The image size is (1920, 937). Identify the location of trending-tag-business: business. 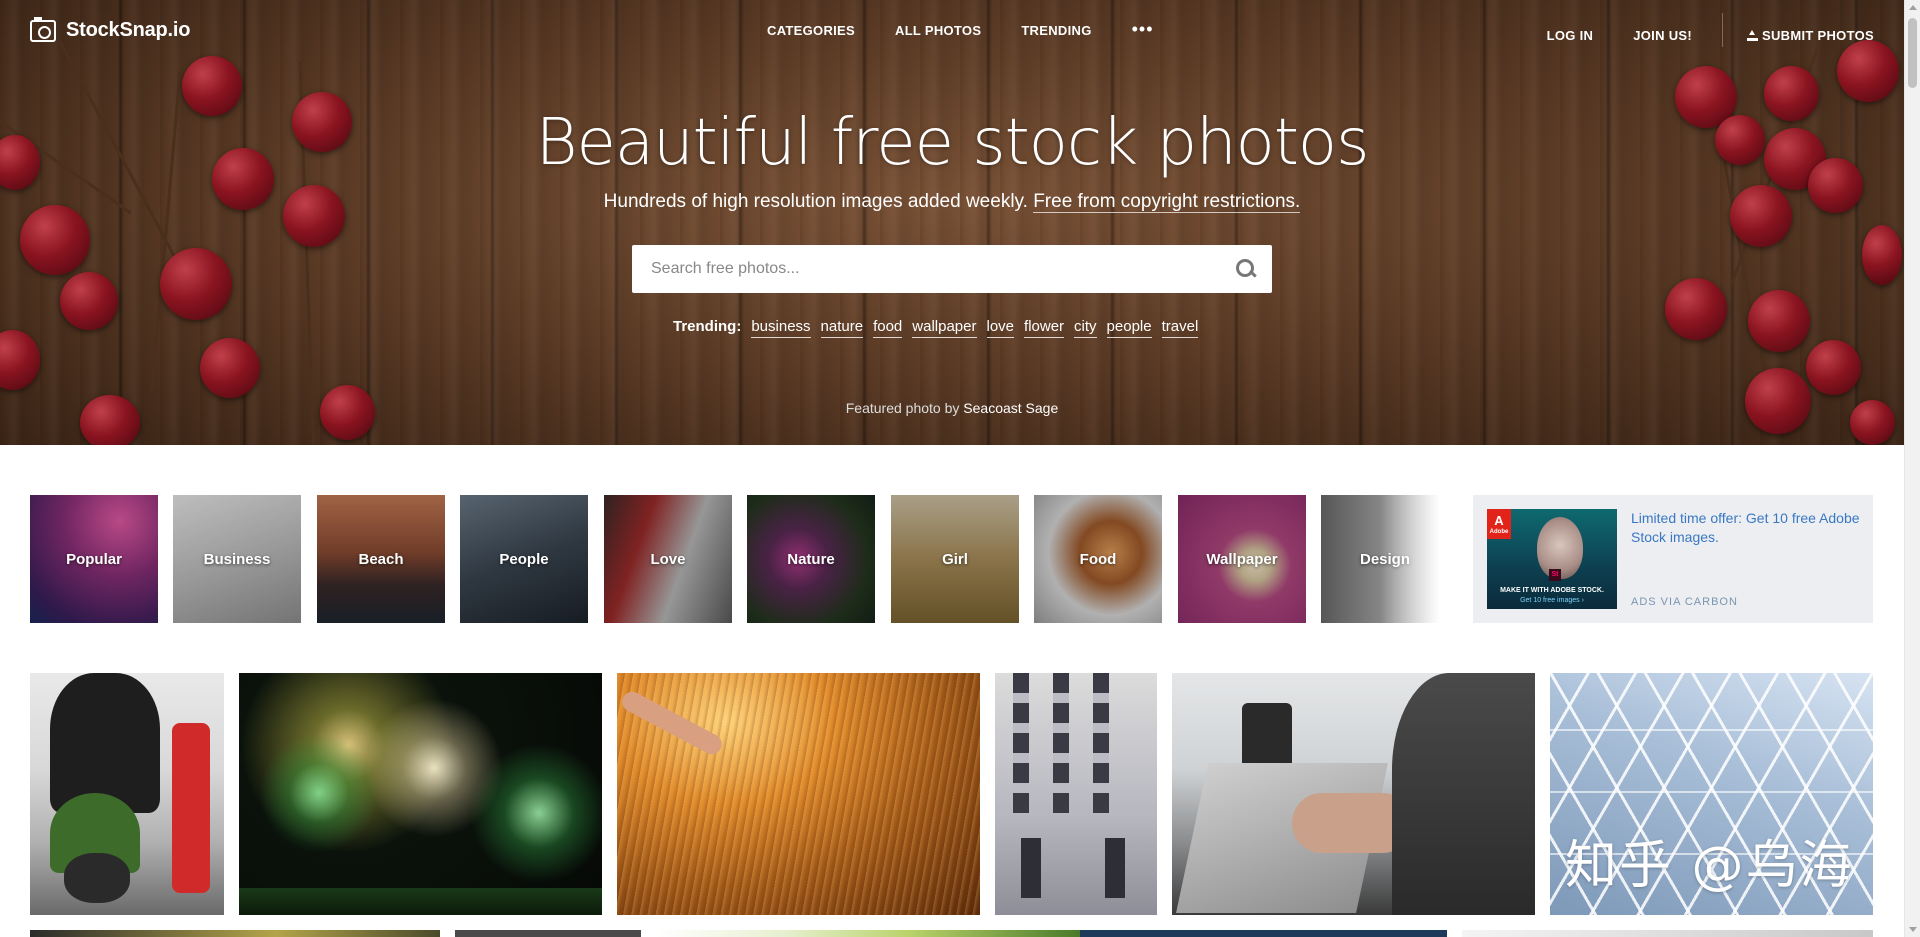
(781, 328).